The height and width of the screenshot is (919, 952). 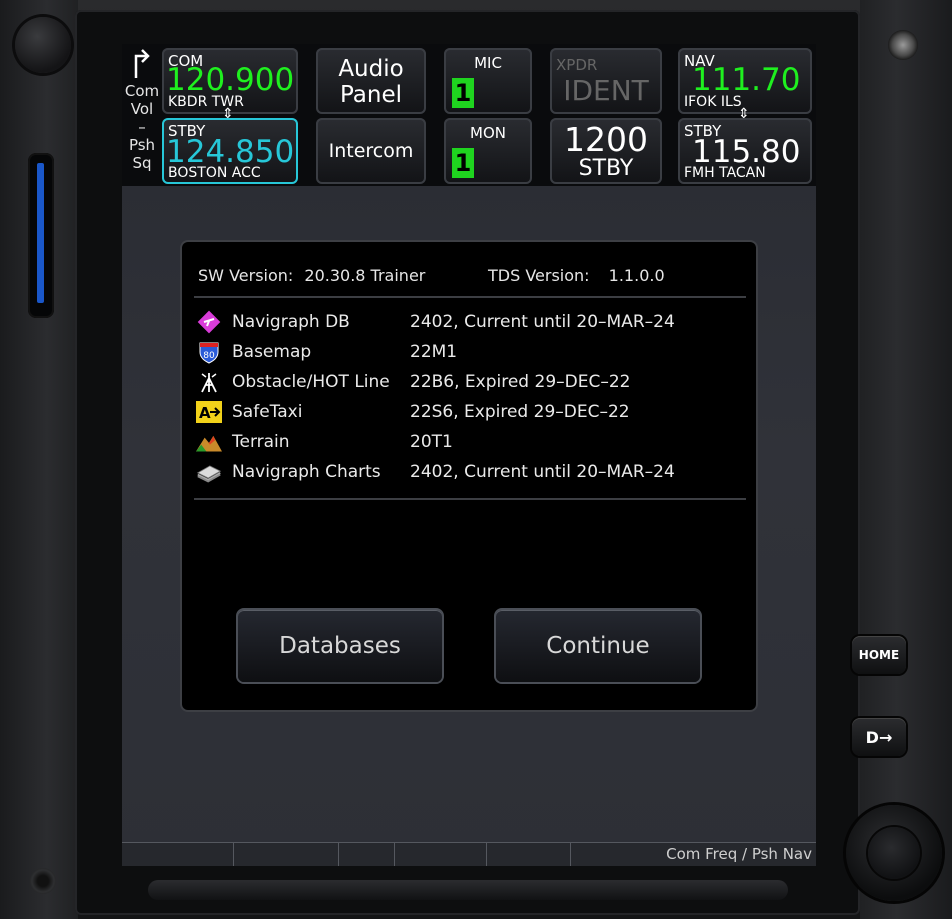 What do you see at coordinates (606, 90) in the screenshot?
I see `ident-label: IDENT` at bounding box center [606, 90].